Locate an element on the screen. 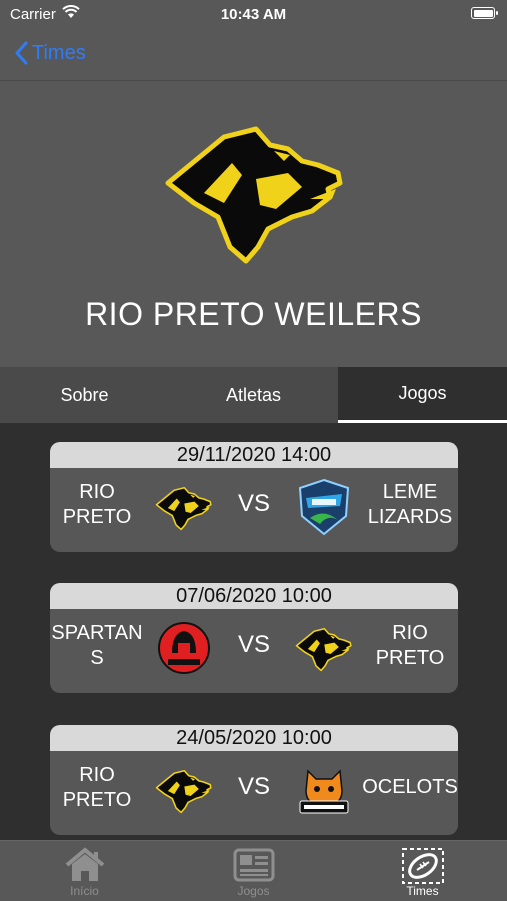 The width and height of the screenshot is (507, 901). segment-tabs: Sobre Atletas Jogos is located at coordinates (253, 395).